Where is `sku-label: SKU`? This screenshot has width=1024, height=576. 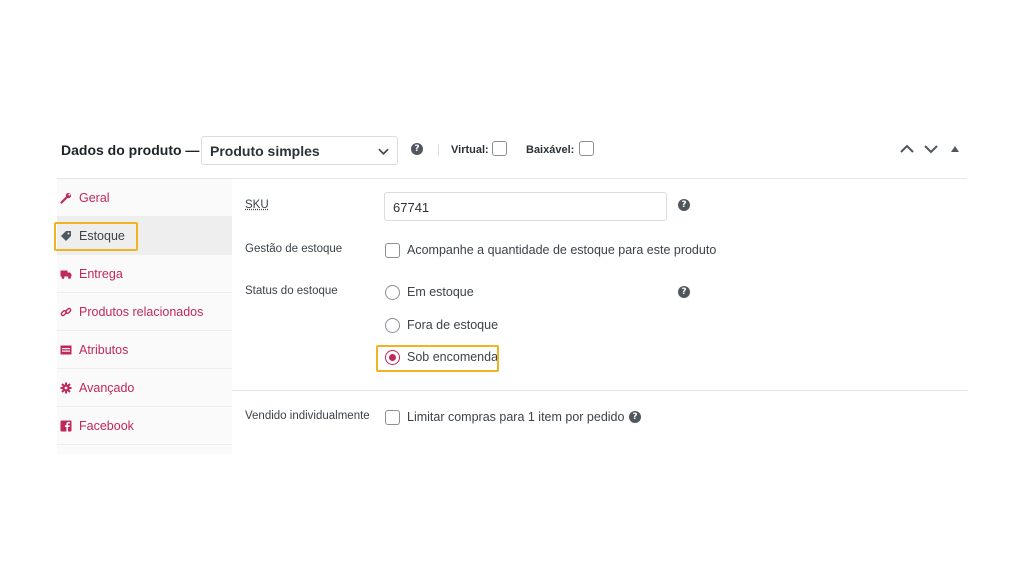
sku-label: SKU is located at coordinates (257, 205).